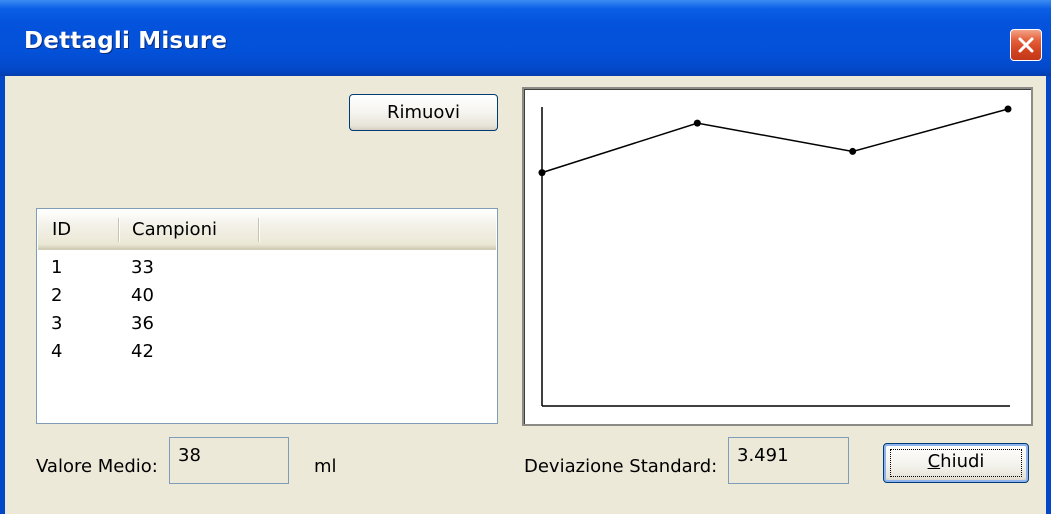 The height and width of the screenshot is (514, 1051). Describe the element at coordinates (962, 461) in the screenshot. I see `close-button-label-rest: hiudi` at that location.